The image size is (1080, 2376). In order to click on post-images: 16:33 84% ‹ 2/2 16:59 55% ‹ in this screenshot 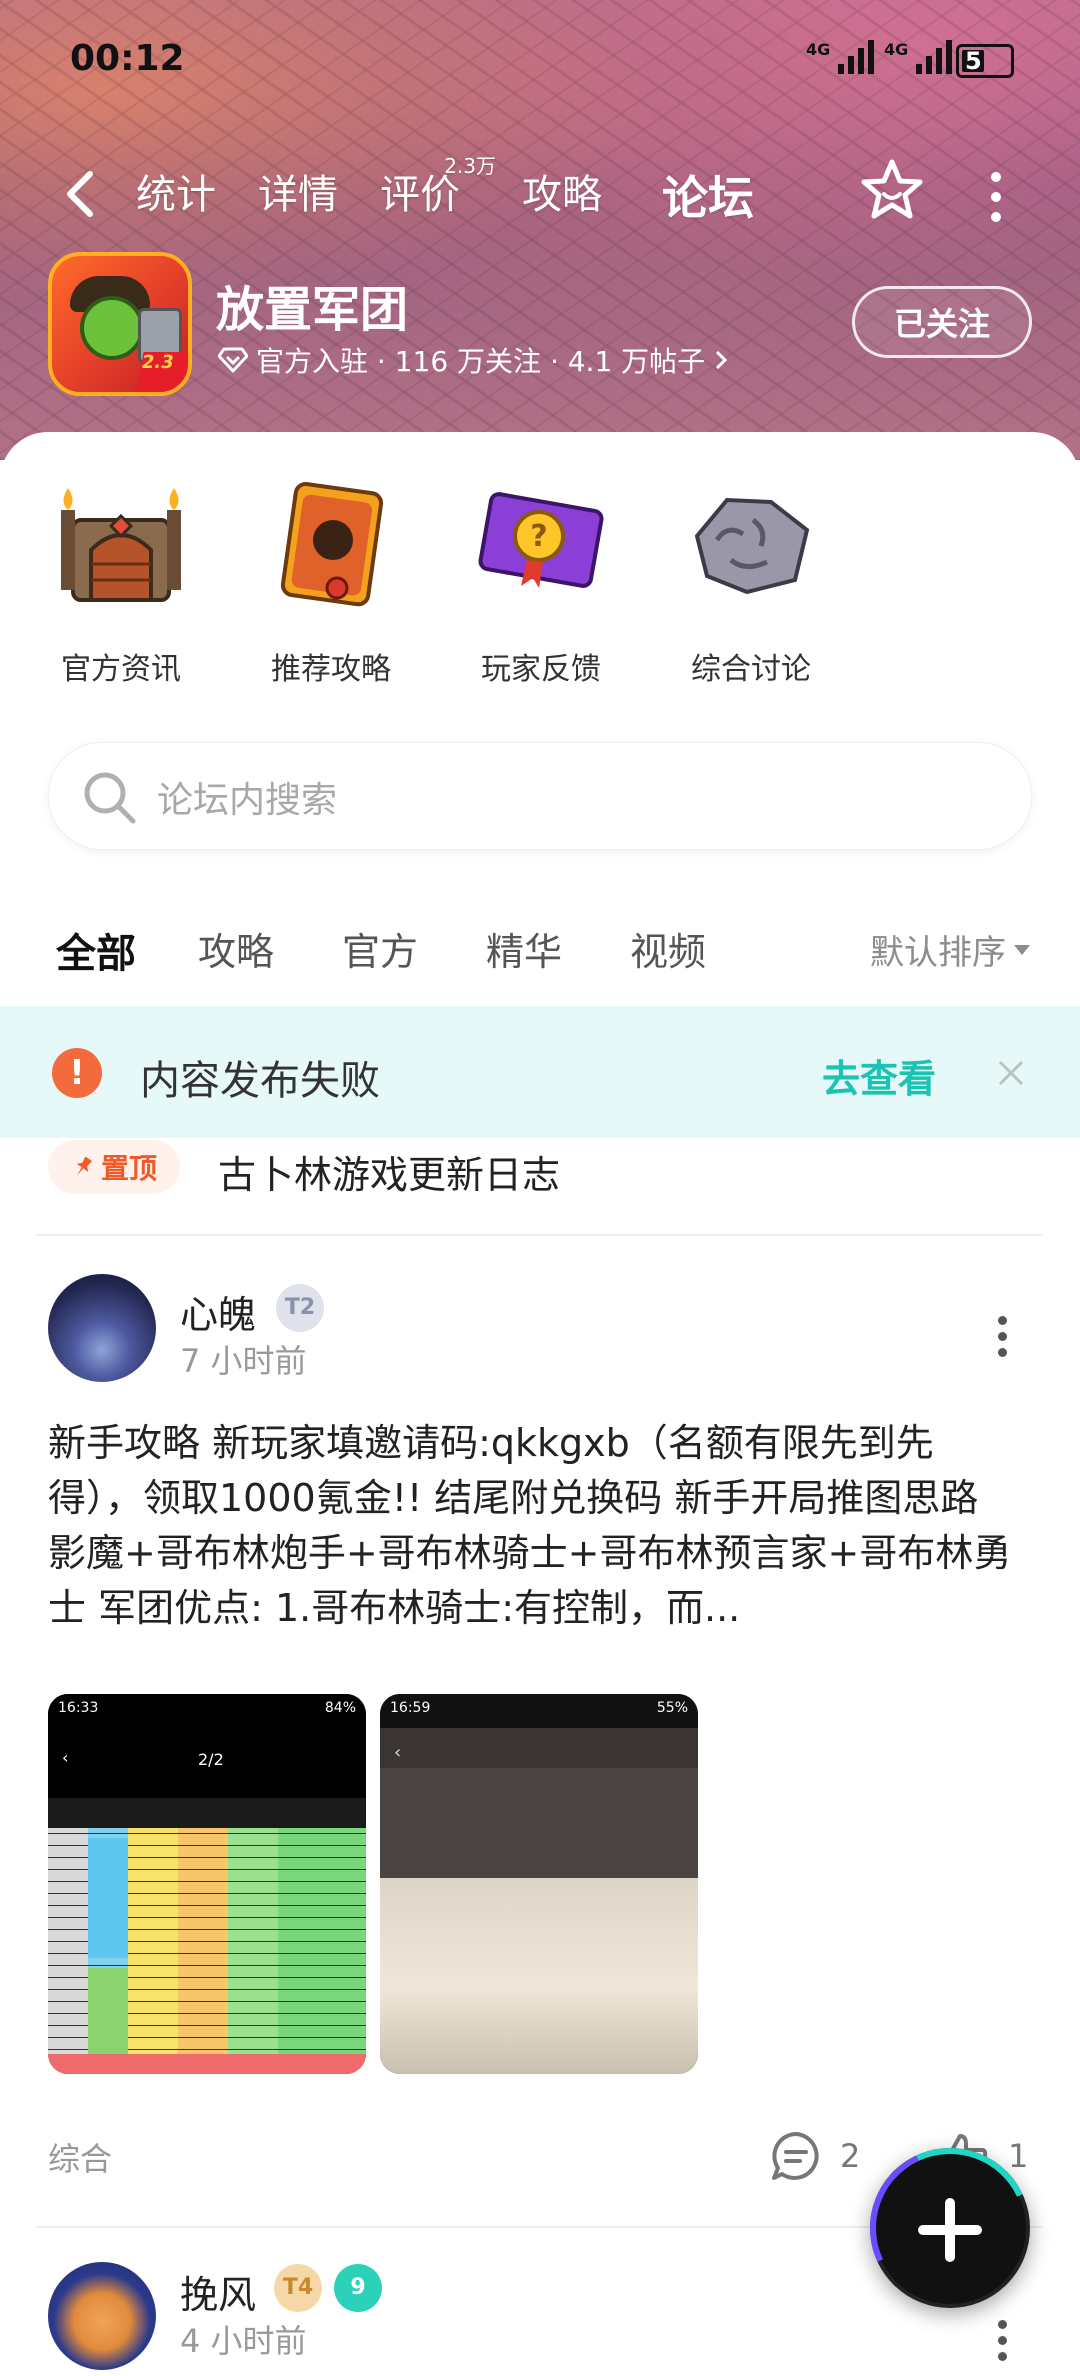, I will do `click(373, 1884)`.